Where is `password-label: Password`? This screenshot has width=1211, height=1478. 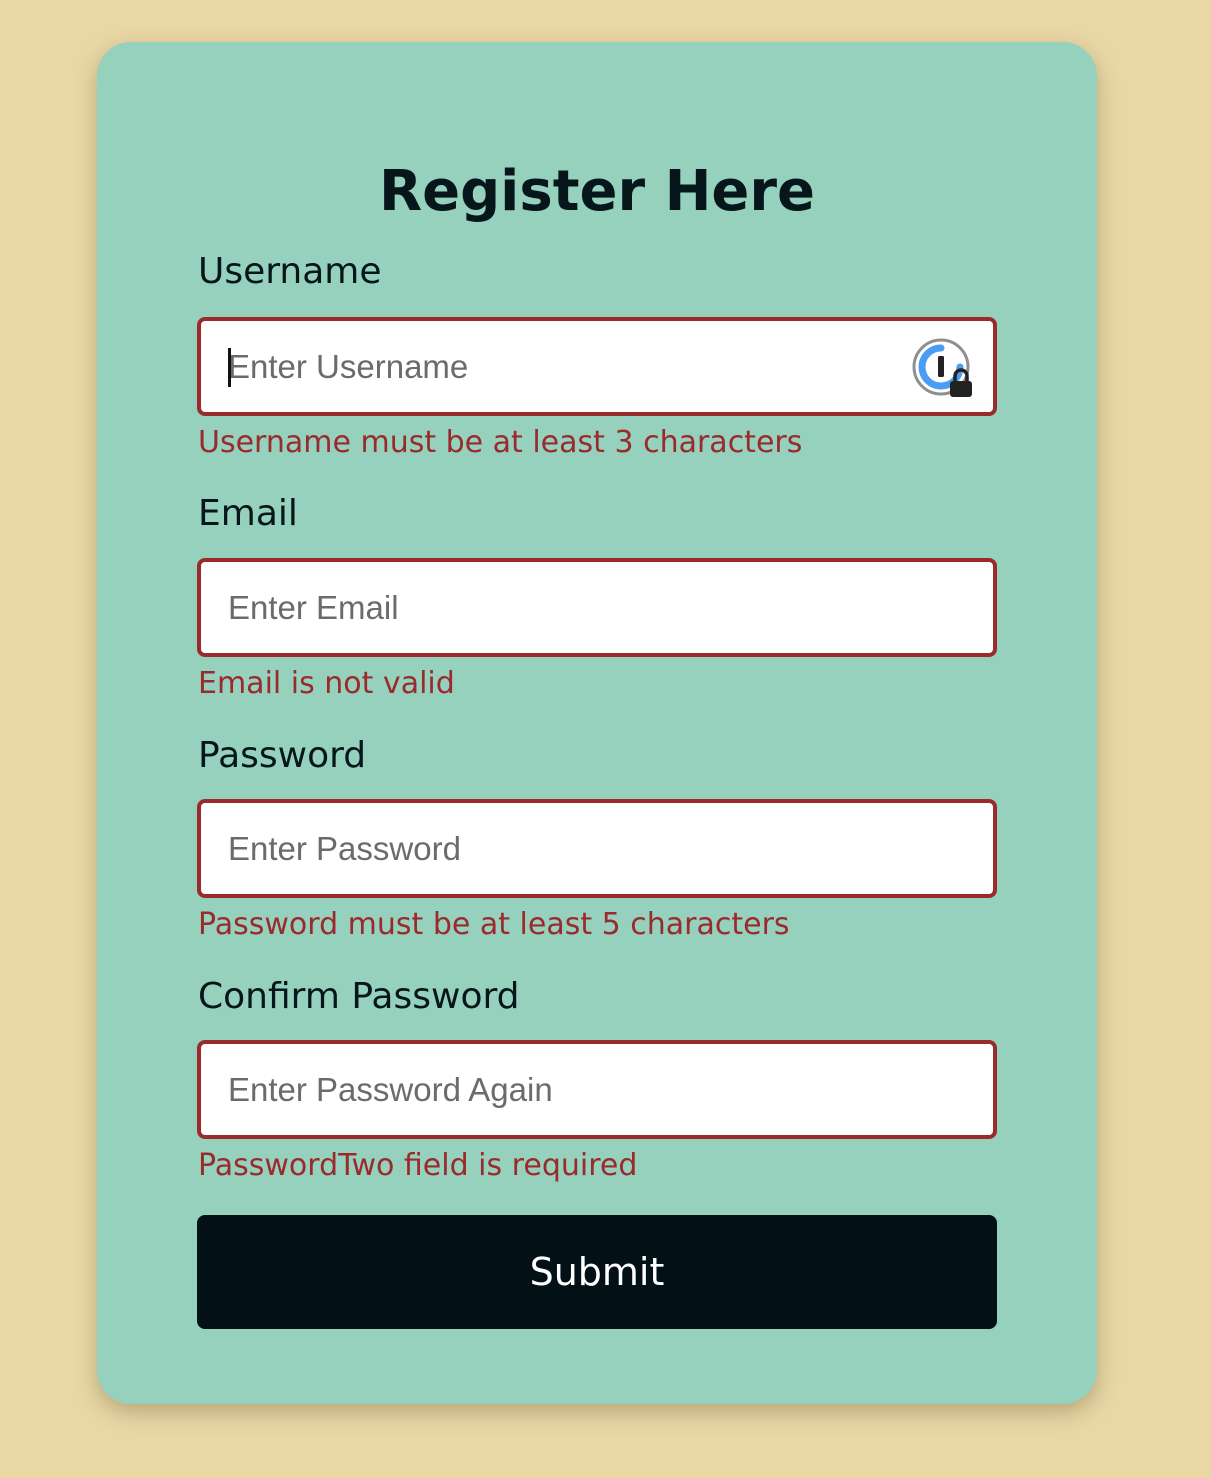 password-label: Password is located at coordinates (282, 755).